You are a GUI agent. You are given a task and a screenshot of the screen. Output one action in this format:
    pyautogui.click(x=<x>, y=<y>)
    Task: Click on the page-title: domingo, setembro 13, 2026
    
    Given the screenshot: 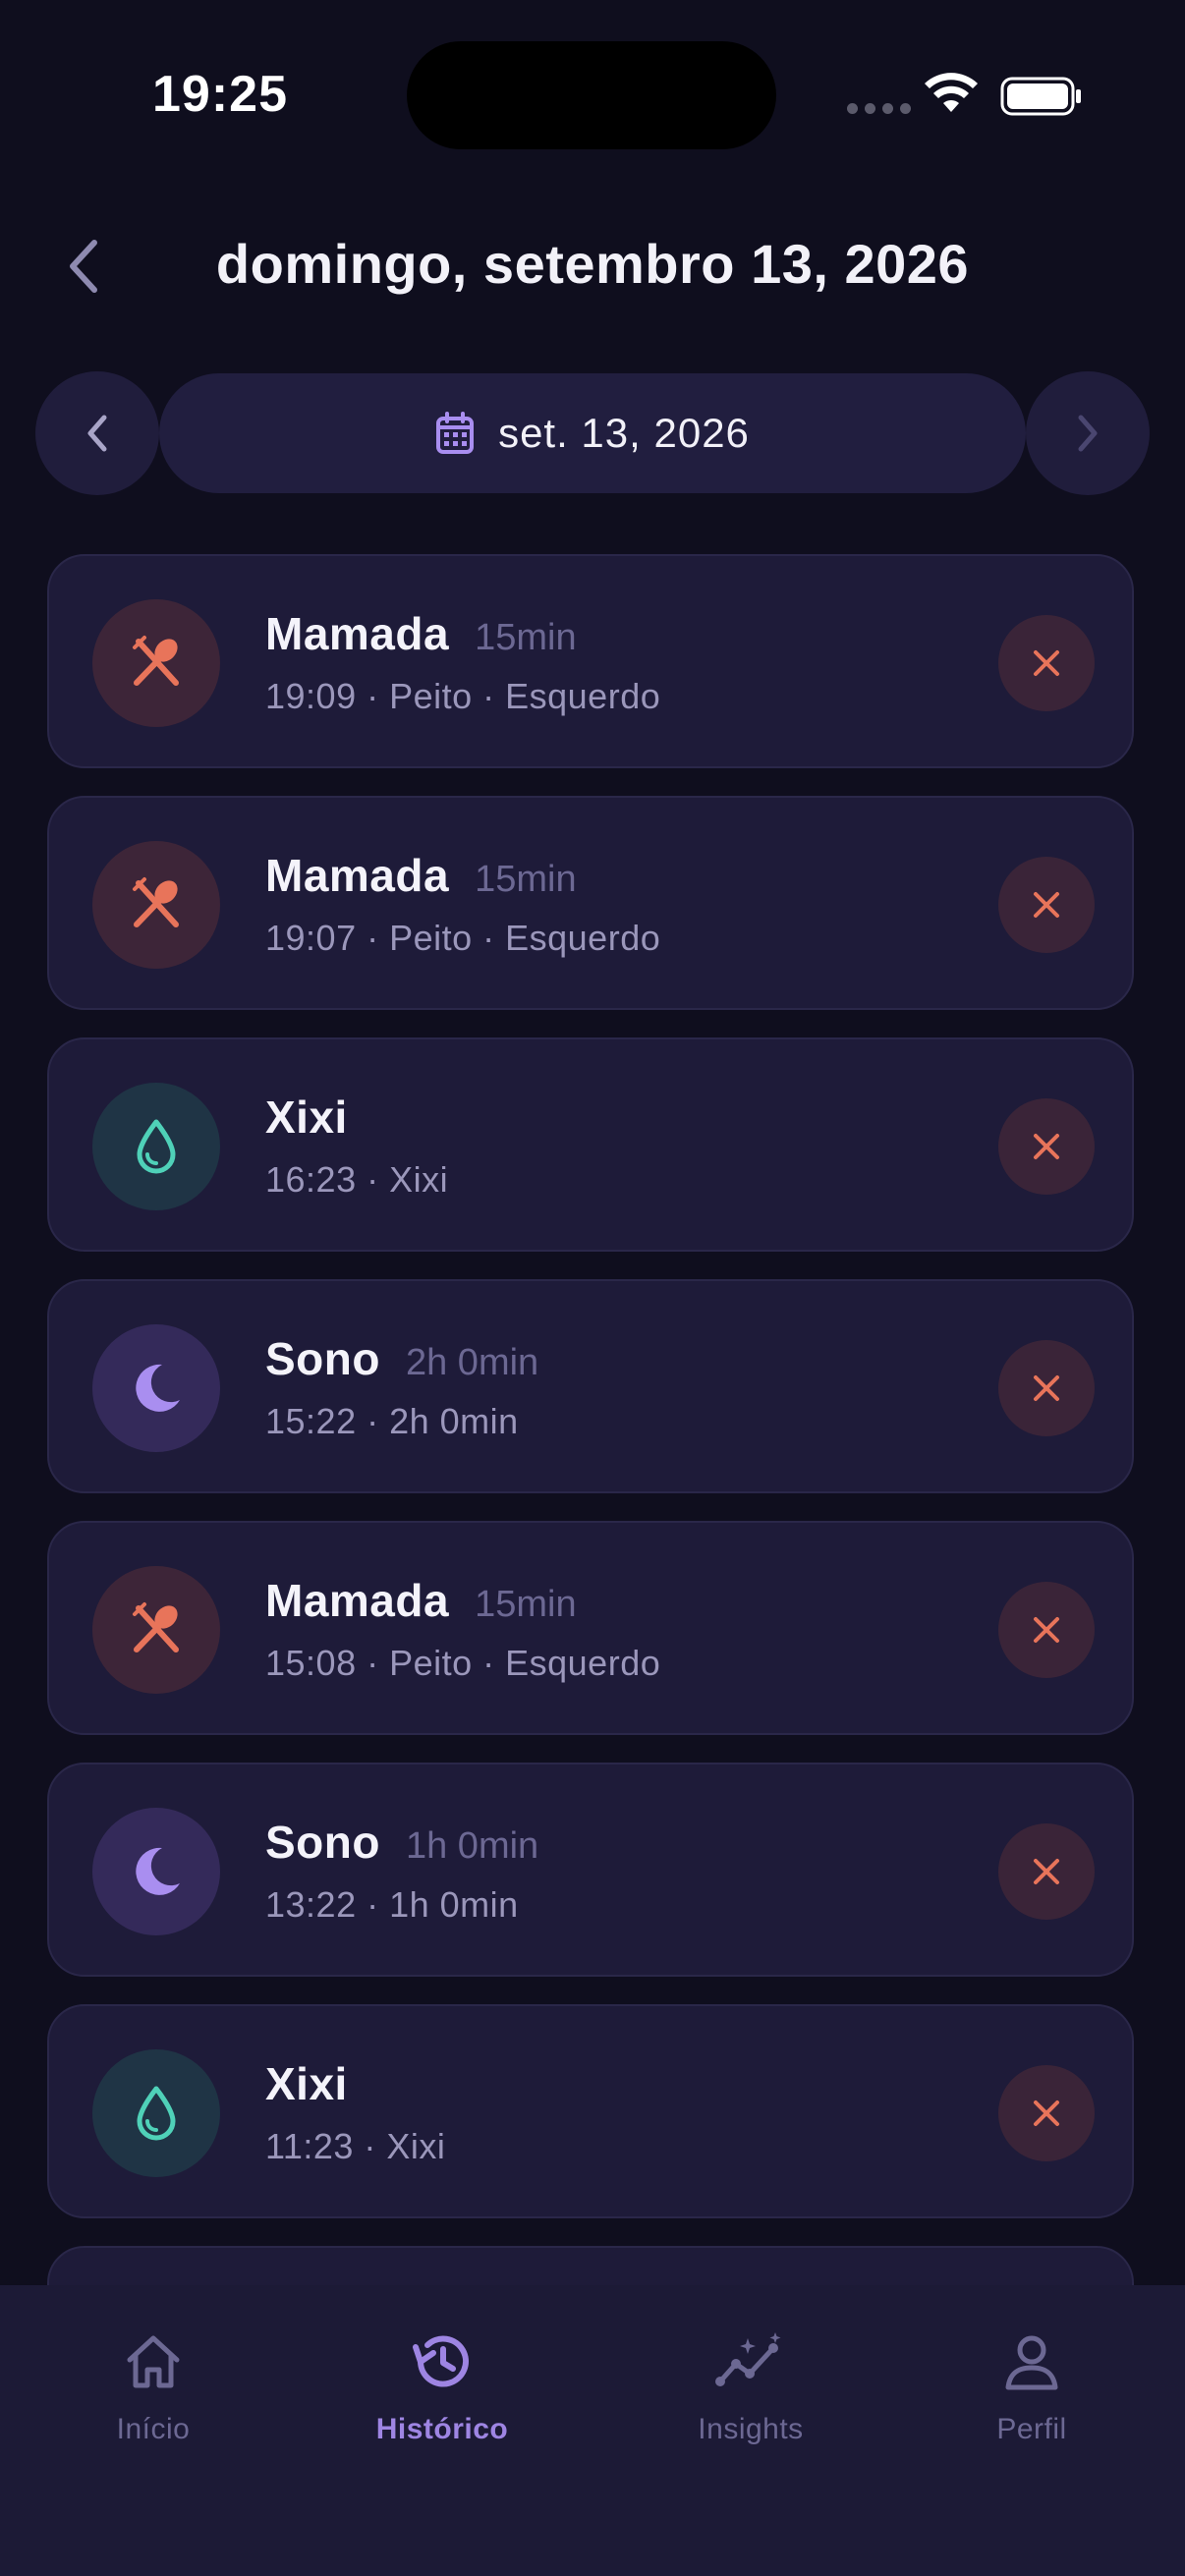 What is the action you would take?
    pyautogui.click(x=592, y=264)
    